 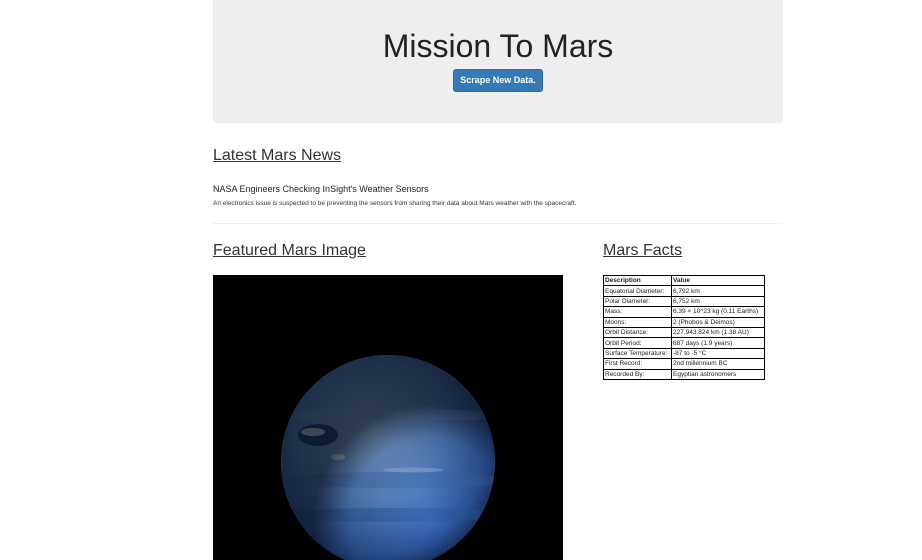 What do you see at coordinates (718, 301) in the screenshot?
I see `fact-value: 6,752 km` at bounding box center [718, 301].